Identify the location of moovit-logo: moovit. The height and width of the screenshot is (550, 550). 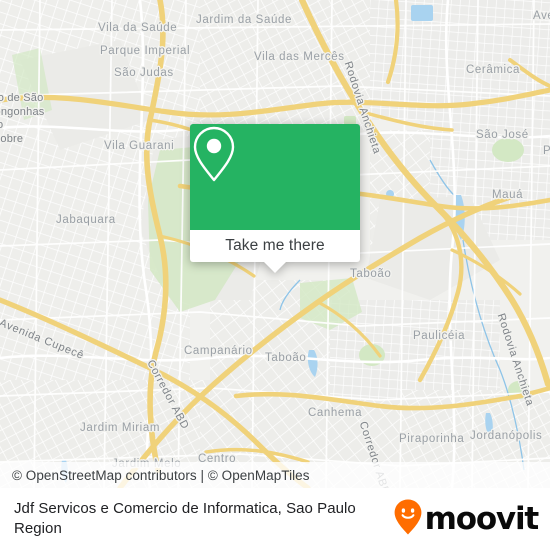
(471, 519).